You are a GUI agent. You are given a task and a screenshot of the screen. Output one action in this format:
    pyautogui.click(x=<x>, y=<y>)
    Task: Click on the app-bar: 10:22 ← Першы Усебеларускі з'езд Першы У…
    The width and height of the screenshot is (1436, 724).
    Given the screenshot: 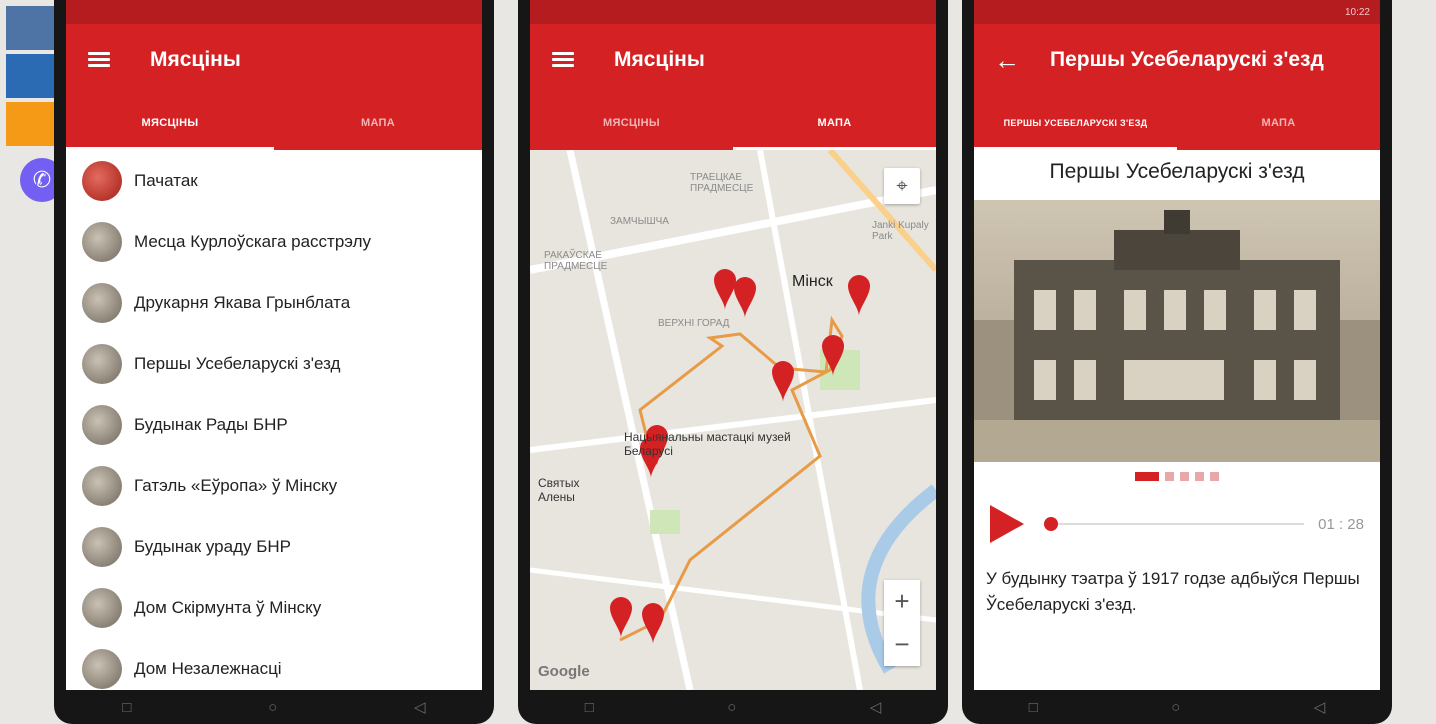 What is the action you would take?
    pyautogui.click(x=1177, y=75)
    